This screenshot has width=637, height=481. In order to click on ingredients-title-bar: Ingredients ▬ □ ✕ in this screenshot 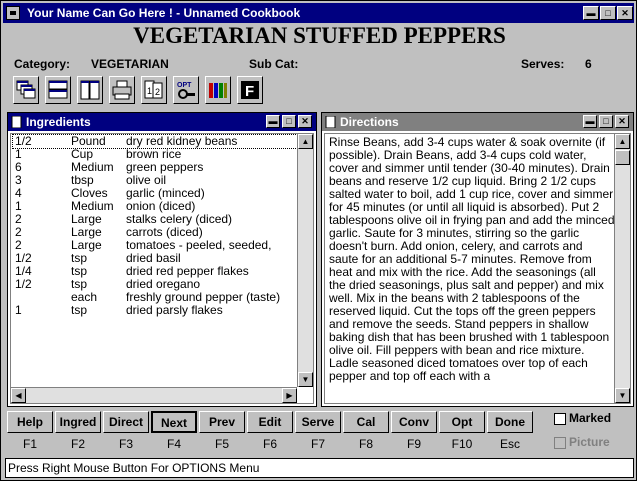, I will do `click(162, 122)`.